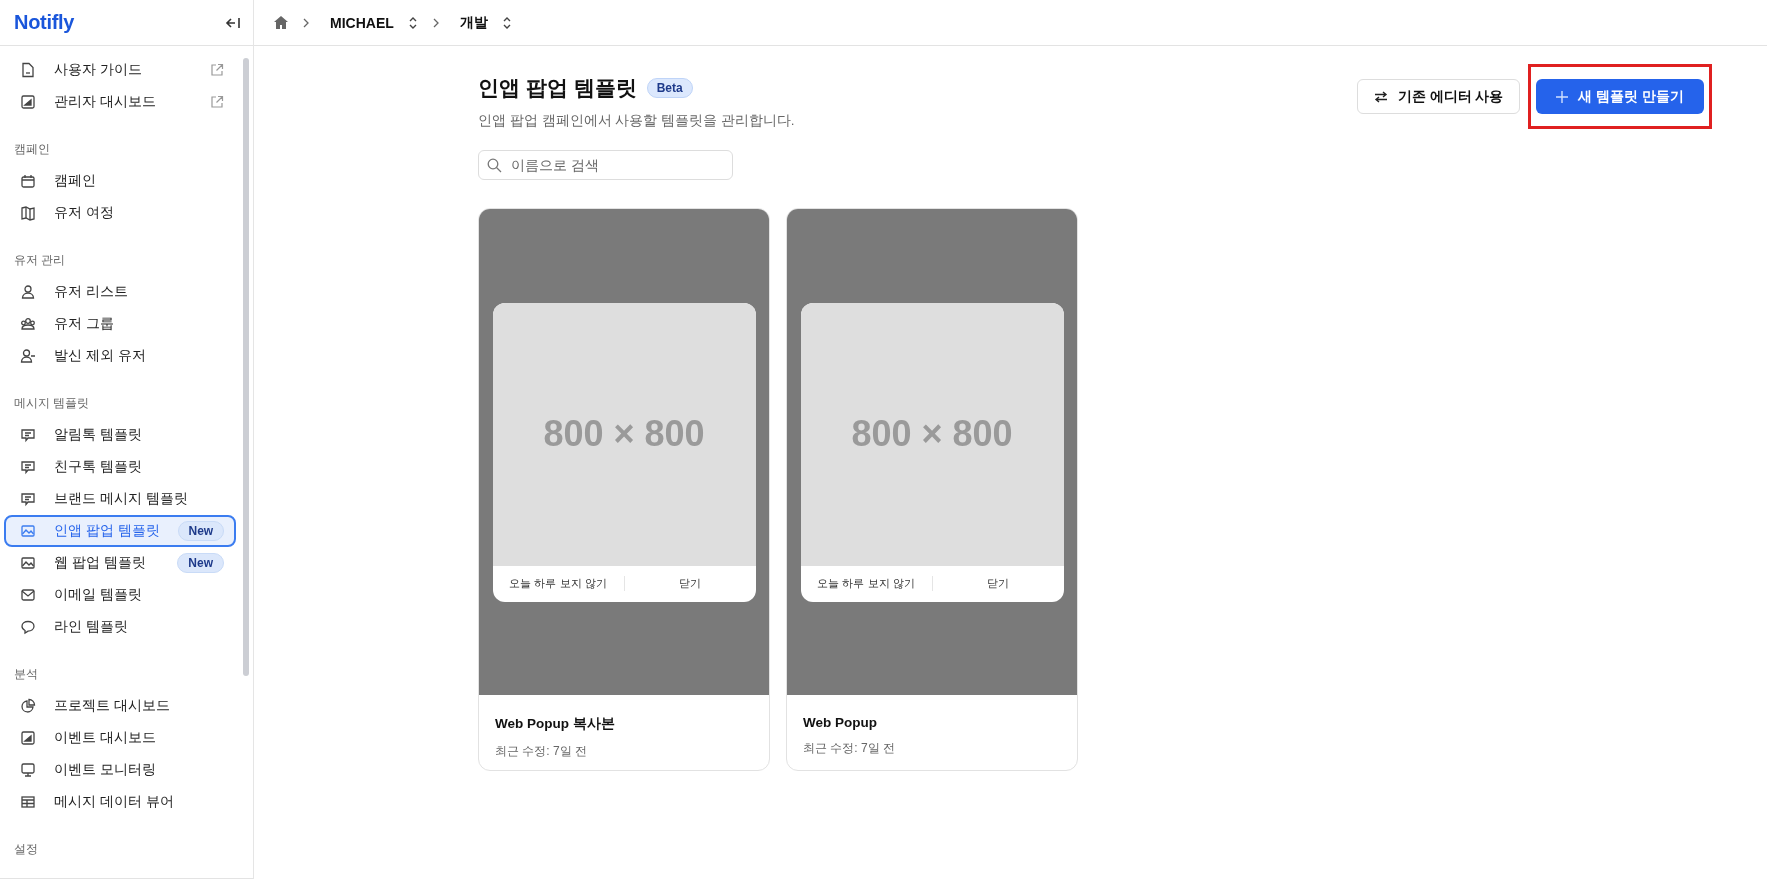 This screenshot has height=879, width=1767. What do you see at coordinates (120, 70) in the screenshot?
I see `sidebar-item: 사용자 가이드` at bounding box center [120, 70].